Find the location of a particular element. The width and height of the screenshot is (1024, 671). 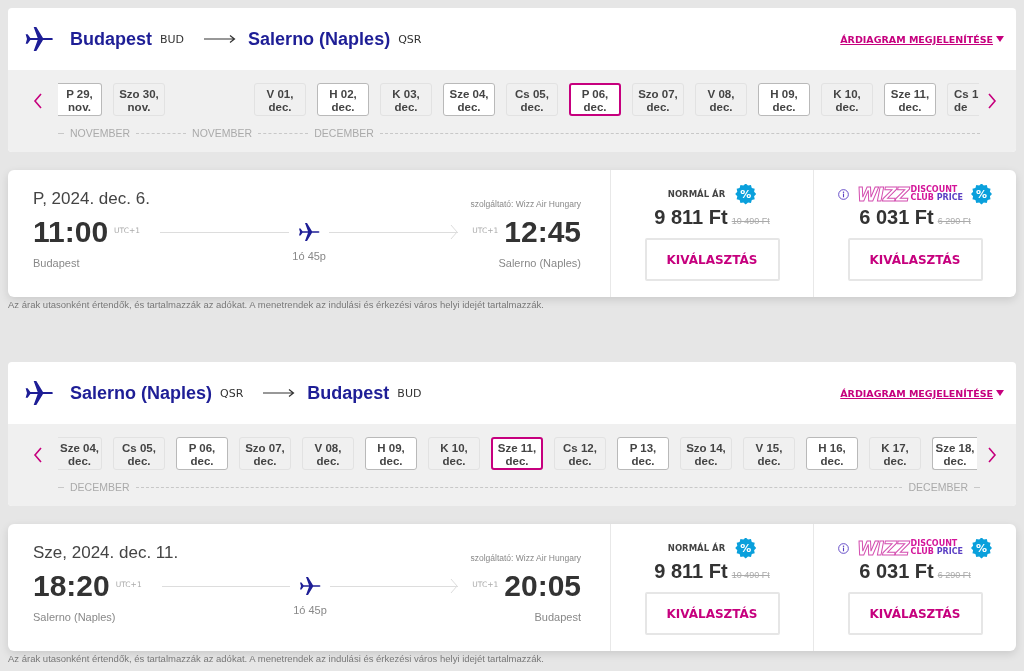

departure-time: 11:00 is located at coordinates (71, 232).